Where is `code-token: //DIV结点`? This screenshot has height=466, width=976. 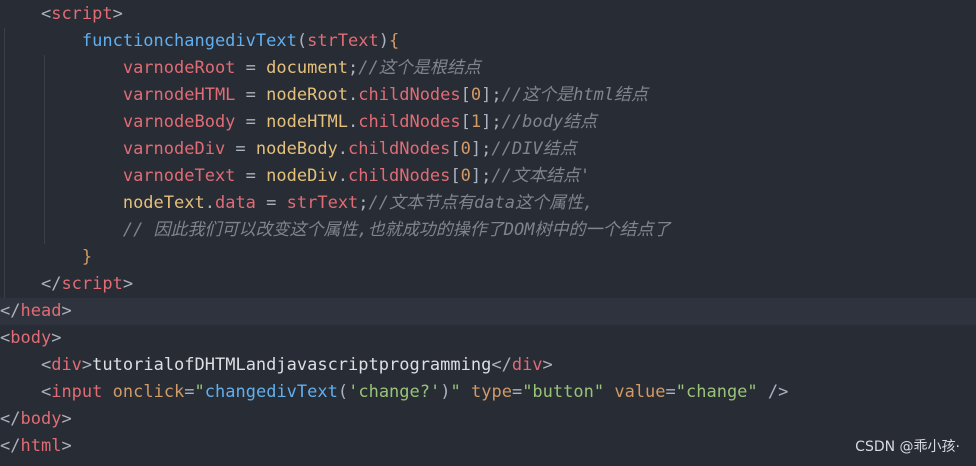
code-token: //DIV结点 is located at coordinates (534, 149).